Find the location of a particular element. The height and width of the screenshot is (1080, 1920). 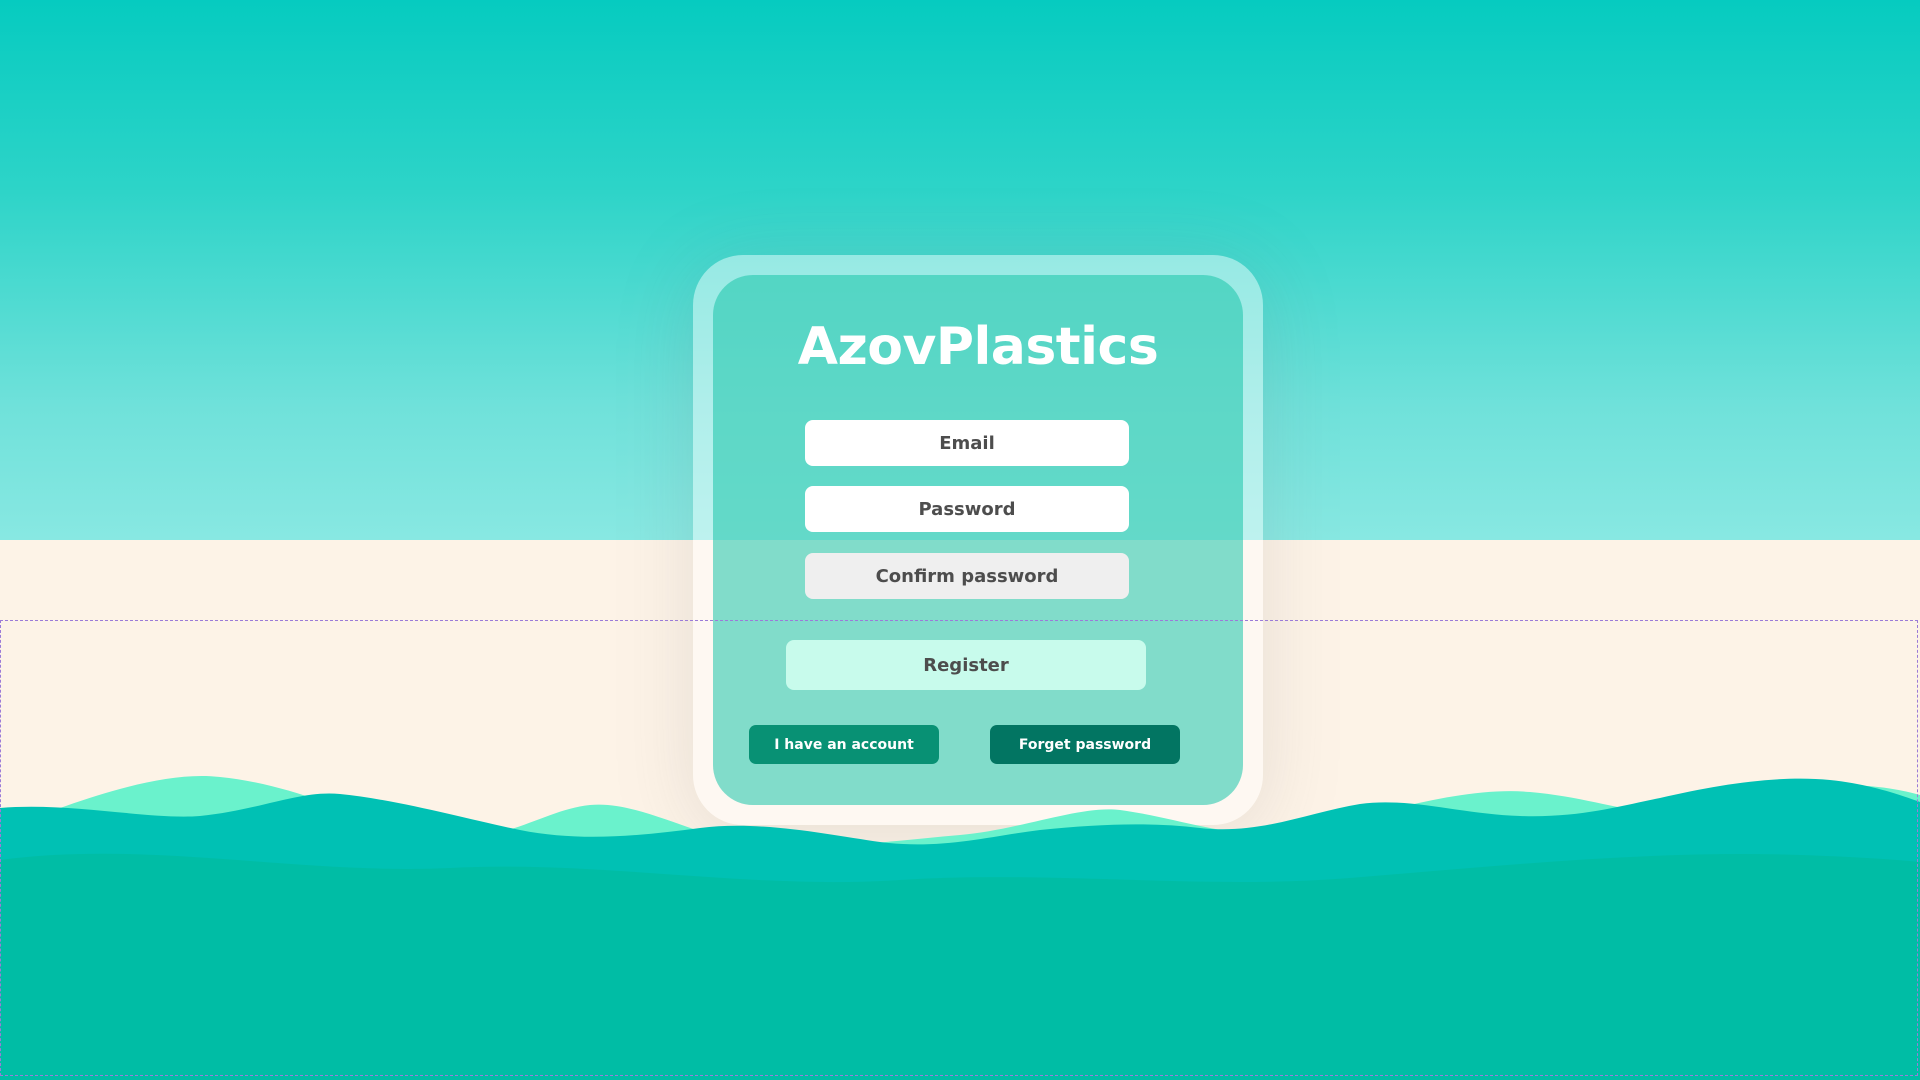

have-account-button: I have an account is located at coordinates (844, 744).